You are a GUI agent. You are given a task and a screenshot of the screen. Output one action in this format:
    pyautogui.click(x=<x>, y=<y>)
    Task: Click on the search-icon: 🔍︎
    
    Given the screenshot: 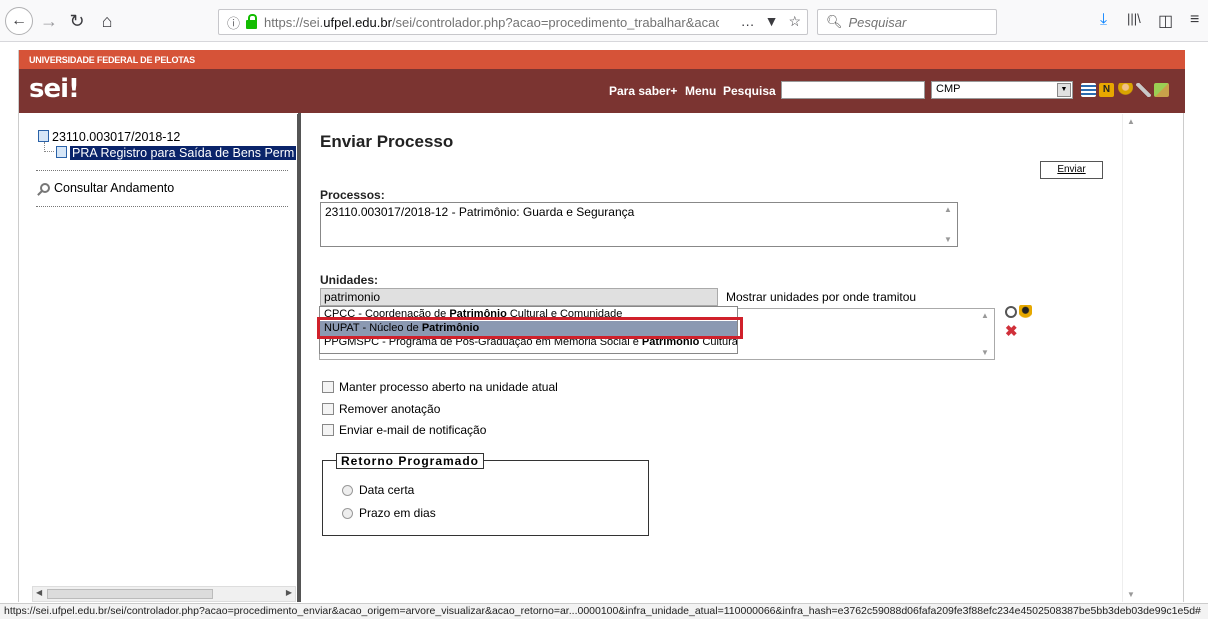 What is the action you would take?
    pyautogui.click(x=834, y=21)
    